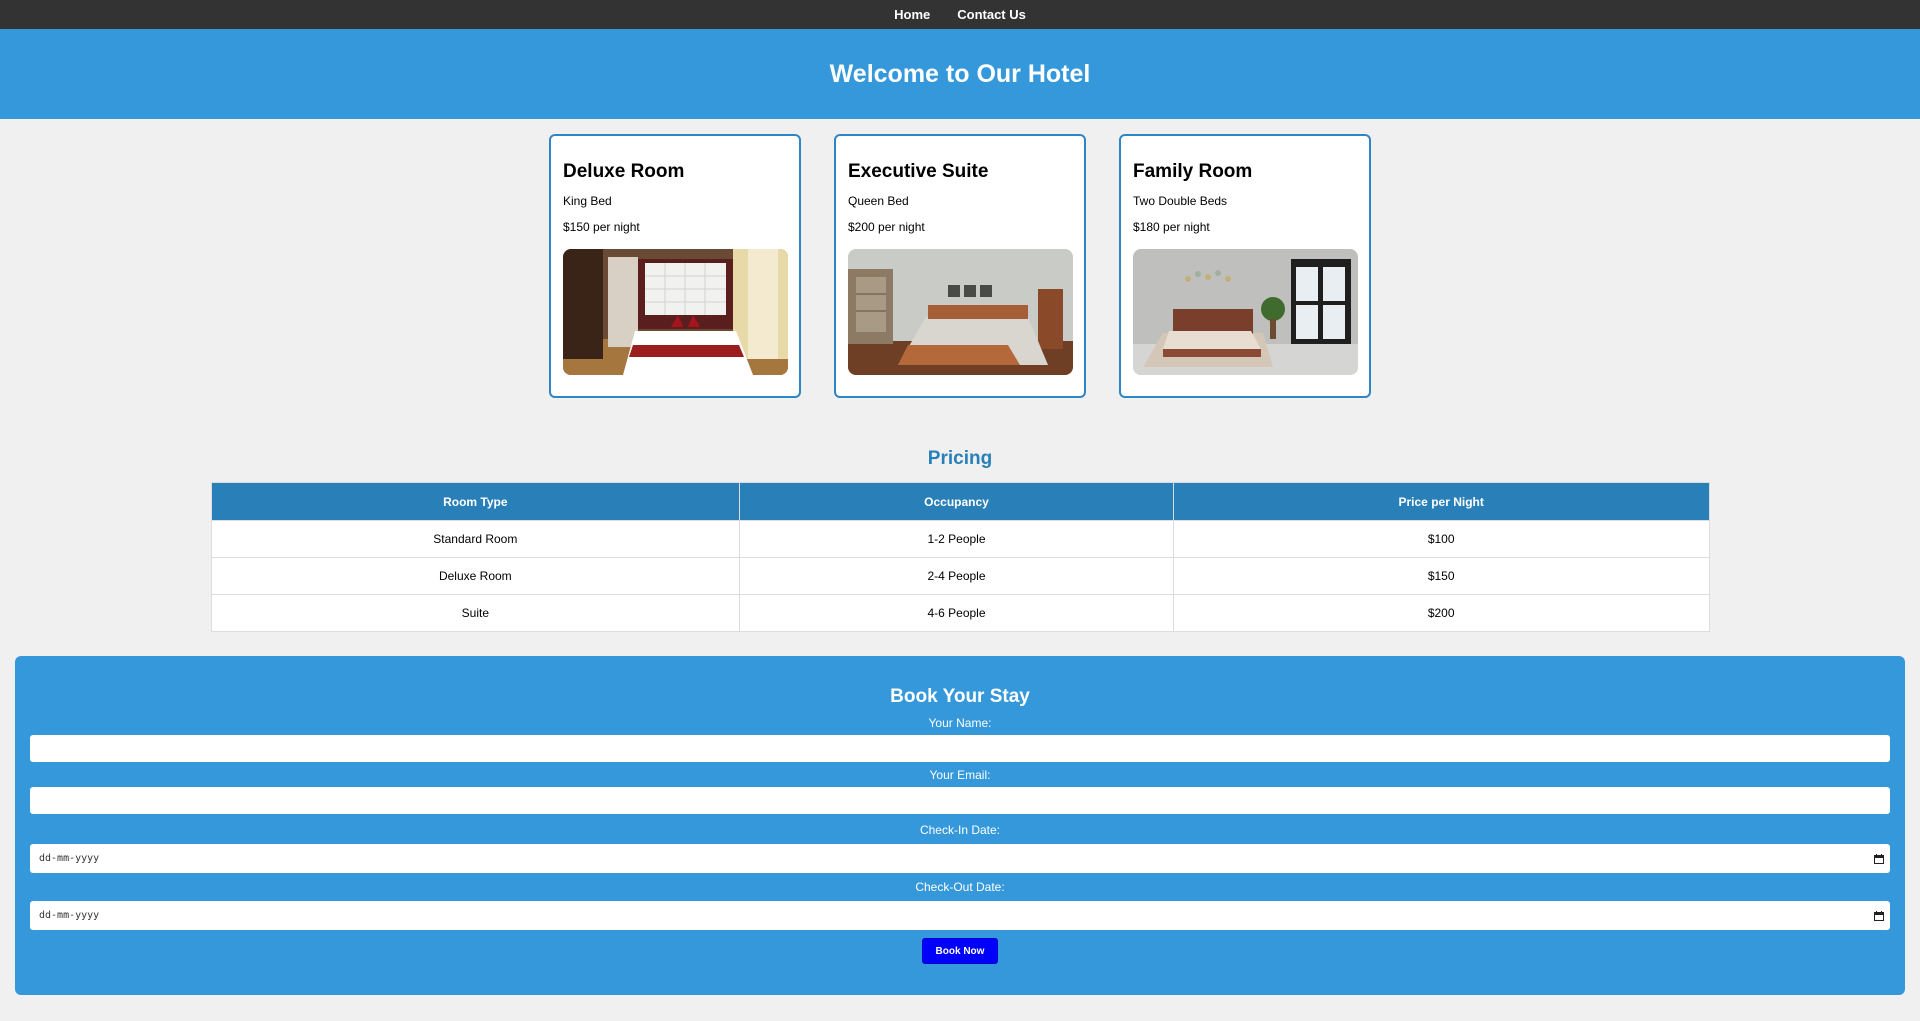 The height and width of the screenshot is (1021, 1920). I want to click on room-price: $200 per night, so click(886, 227).